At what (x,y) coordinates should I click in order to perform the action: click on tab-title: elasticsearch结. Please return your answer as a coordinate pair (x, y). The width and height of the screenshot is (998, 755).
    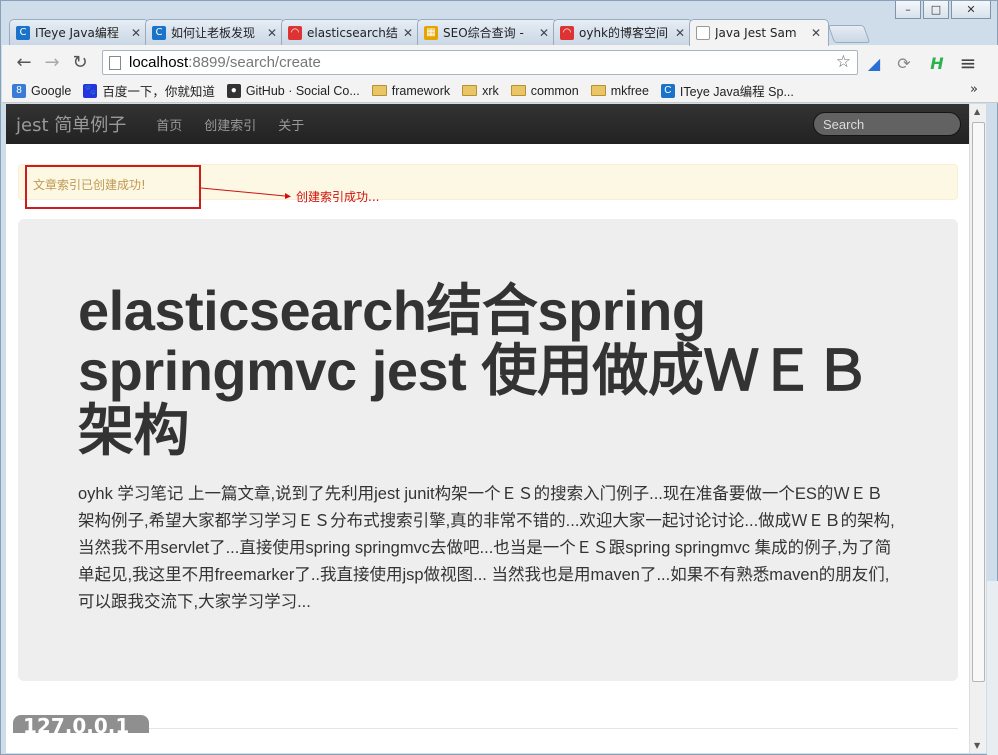
    Looking at the image, I should click on (352, 33).